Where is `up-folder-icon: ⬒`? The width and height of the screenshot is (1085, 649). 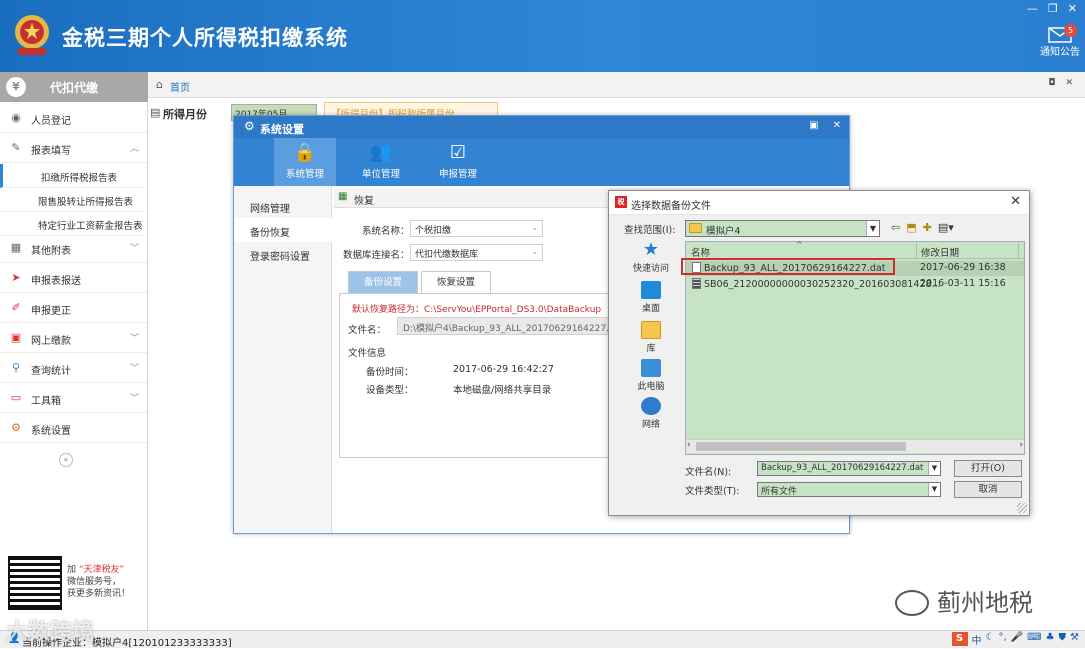 up-folder-icon: ⬒ is located at coordinates (911, 227).